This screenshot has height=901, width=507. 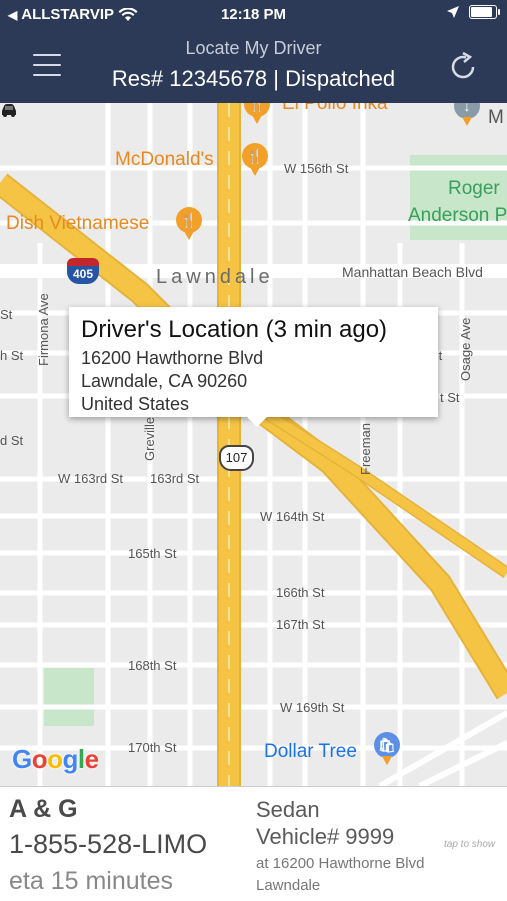 What do you see at coordinates (340, 874) in the screenshot?
I see `vehicle-location: at 16200 Hawthorne Blvd Lawndale` at bounding box center [340, 874].